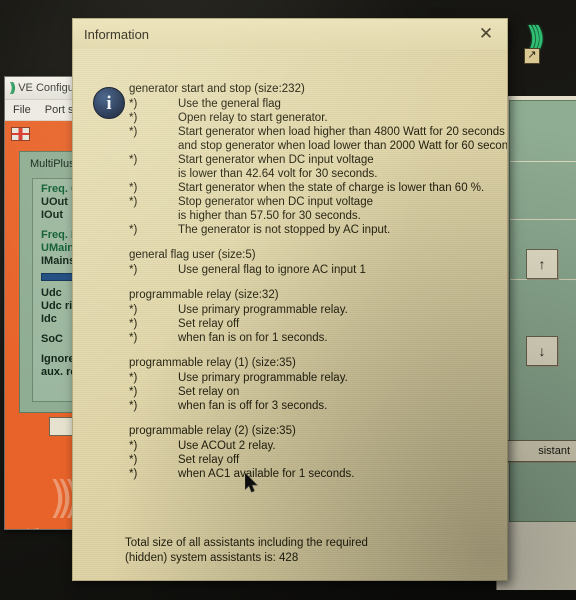 The image size is (576, 600). I want to click on line-text: Start generator when DC input voltage, so click(276, 160).